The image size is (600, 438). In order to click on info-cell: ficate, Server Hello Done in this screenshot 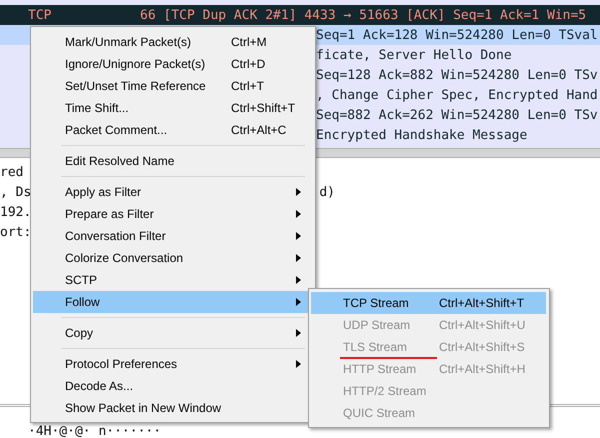, I will do `click(414, 55)`.